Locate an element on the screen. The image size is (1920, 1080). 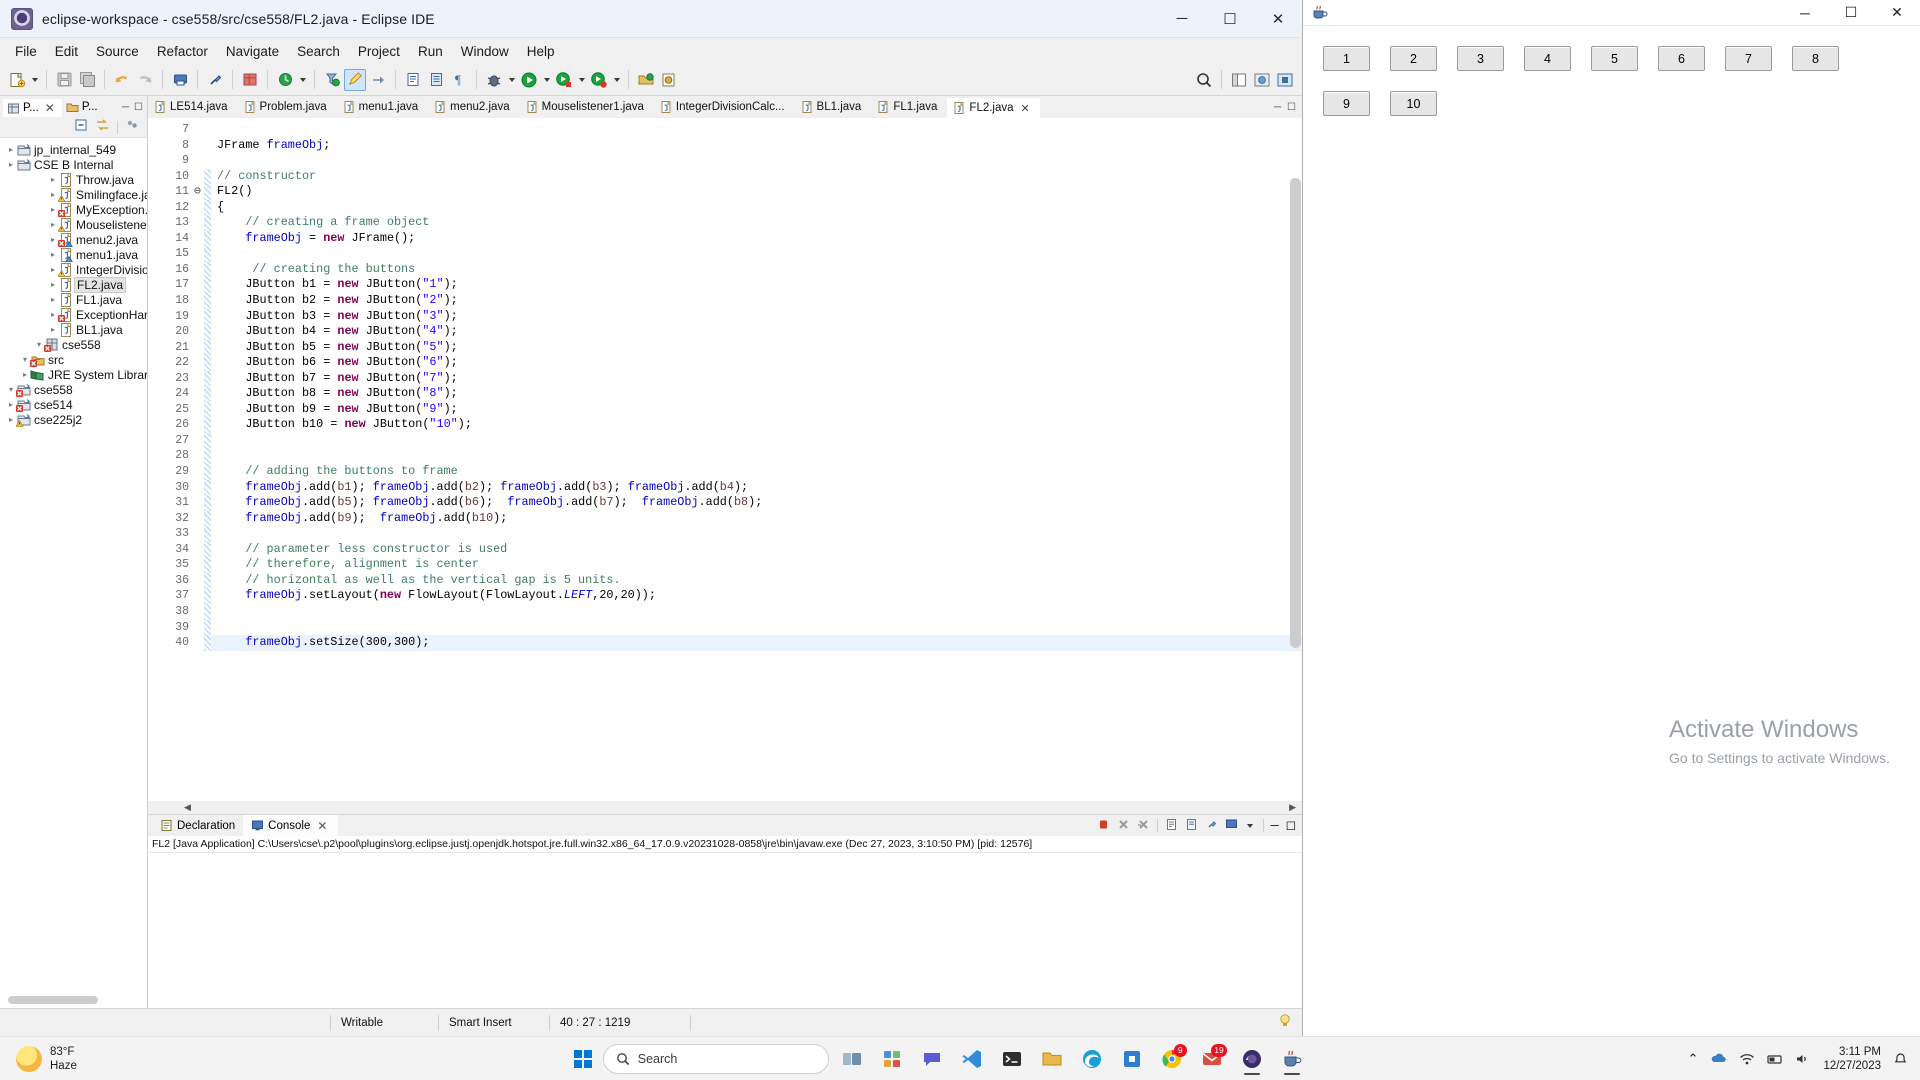
minimize-console-icon: ─ is located at coordinates (1275, 826).